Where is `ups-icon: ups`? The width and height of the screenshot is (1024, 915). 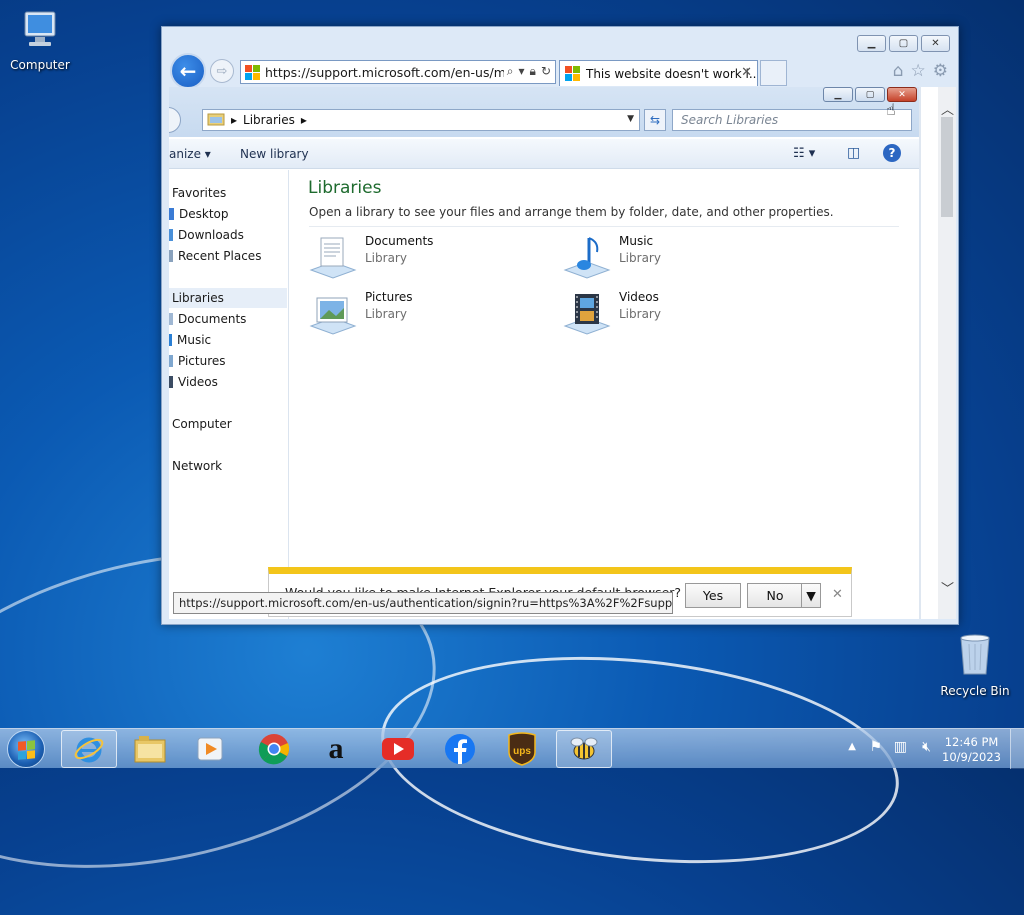
ups-icon: ups is located at coordinates (522, 749).